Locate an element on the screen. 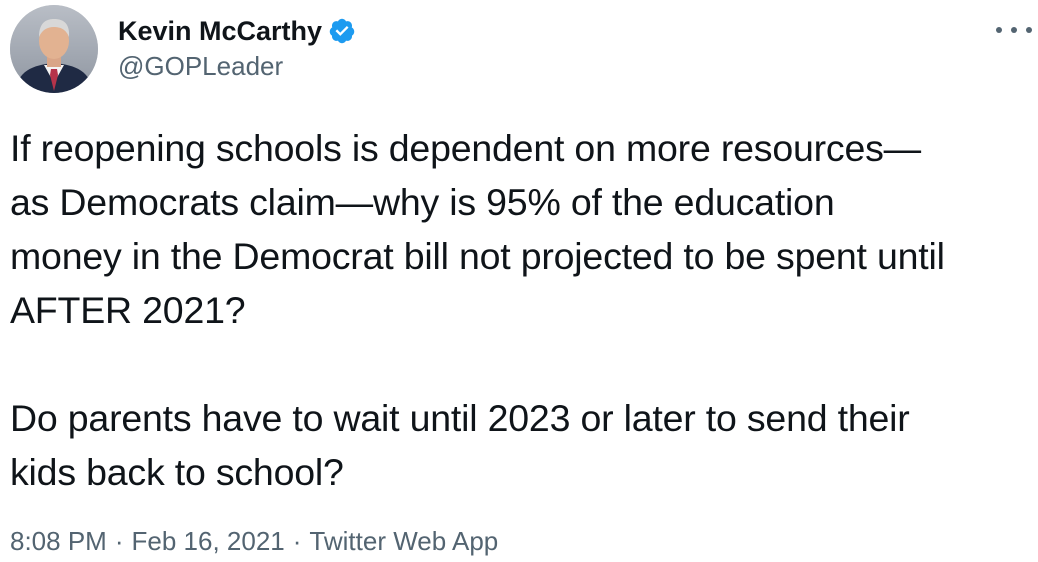 This screenshot has width=1038, height=562. author-name-row: Kevin McCarthy is located at coordinates (237, 31).